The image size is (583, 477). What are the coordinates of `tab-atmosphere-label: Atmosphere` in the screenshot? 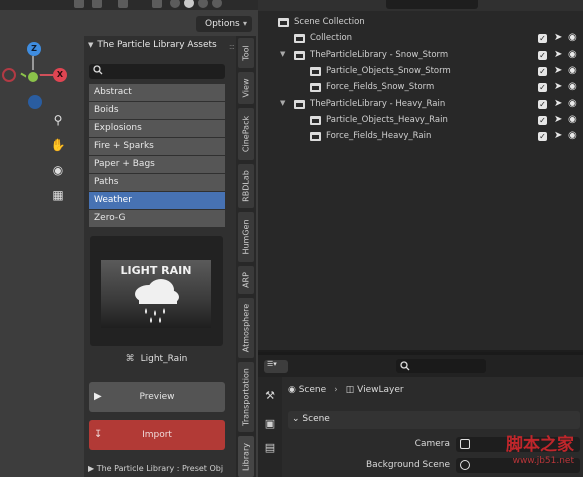 It's located at (246, 328).